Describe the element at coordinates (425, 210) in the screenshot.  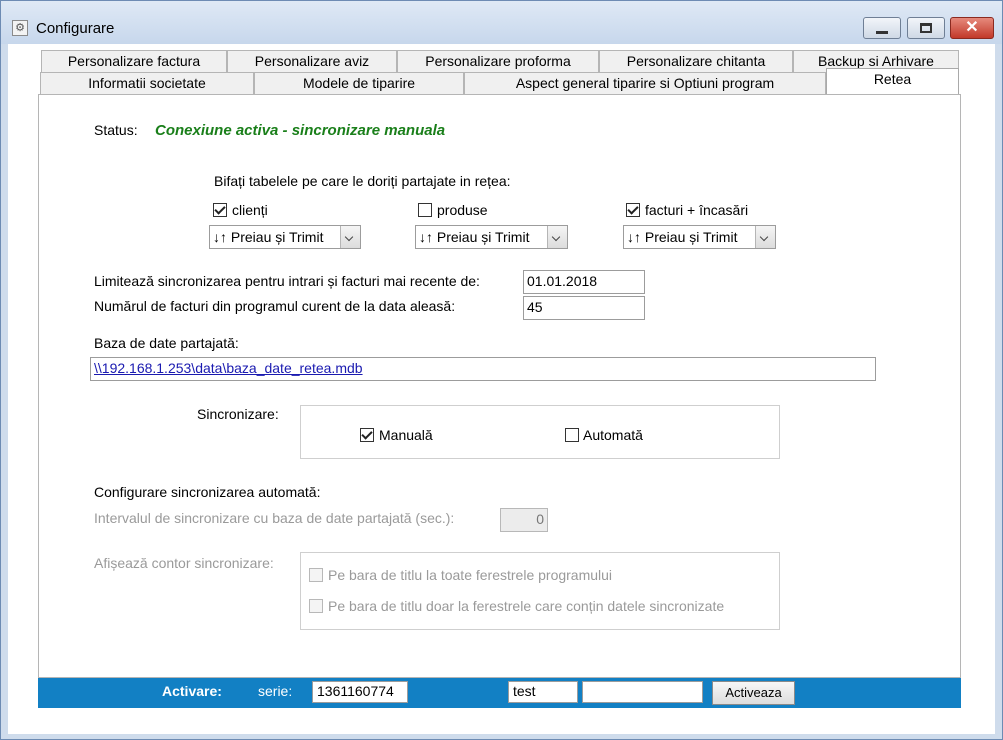
I see `produse-checkbox` at that location.